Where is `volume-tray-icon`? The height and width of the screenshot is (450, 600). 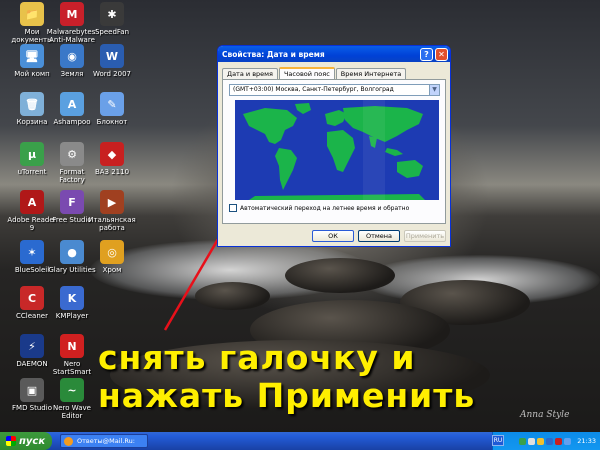 volume-tray-icon is located at coordinates (541, 441).